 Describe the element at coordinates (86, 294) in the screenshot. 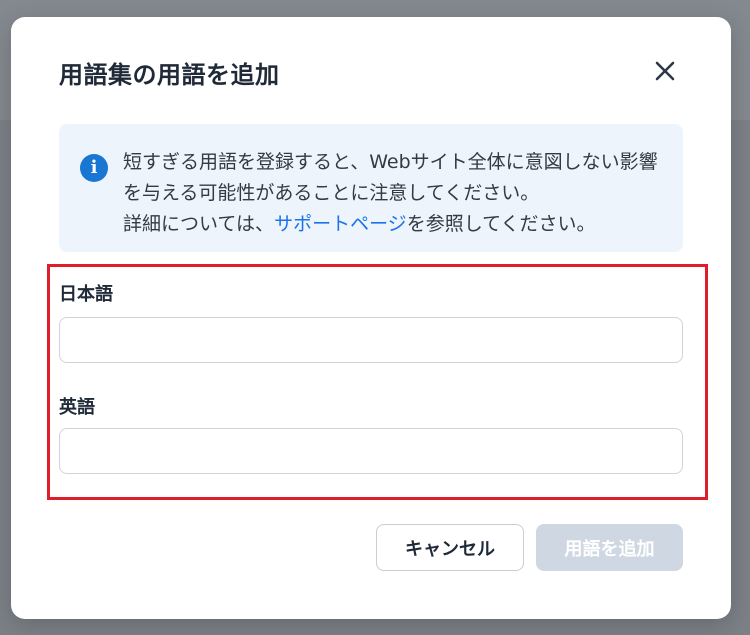

I see `japanese-field-label: 日本語` at that location.